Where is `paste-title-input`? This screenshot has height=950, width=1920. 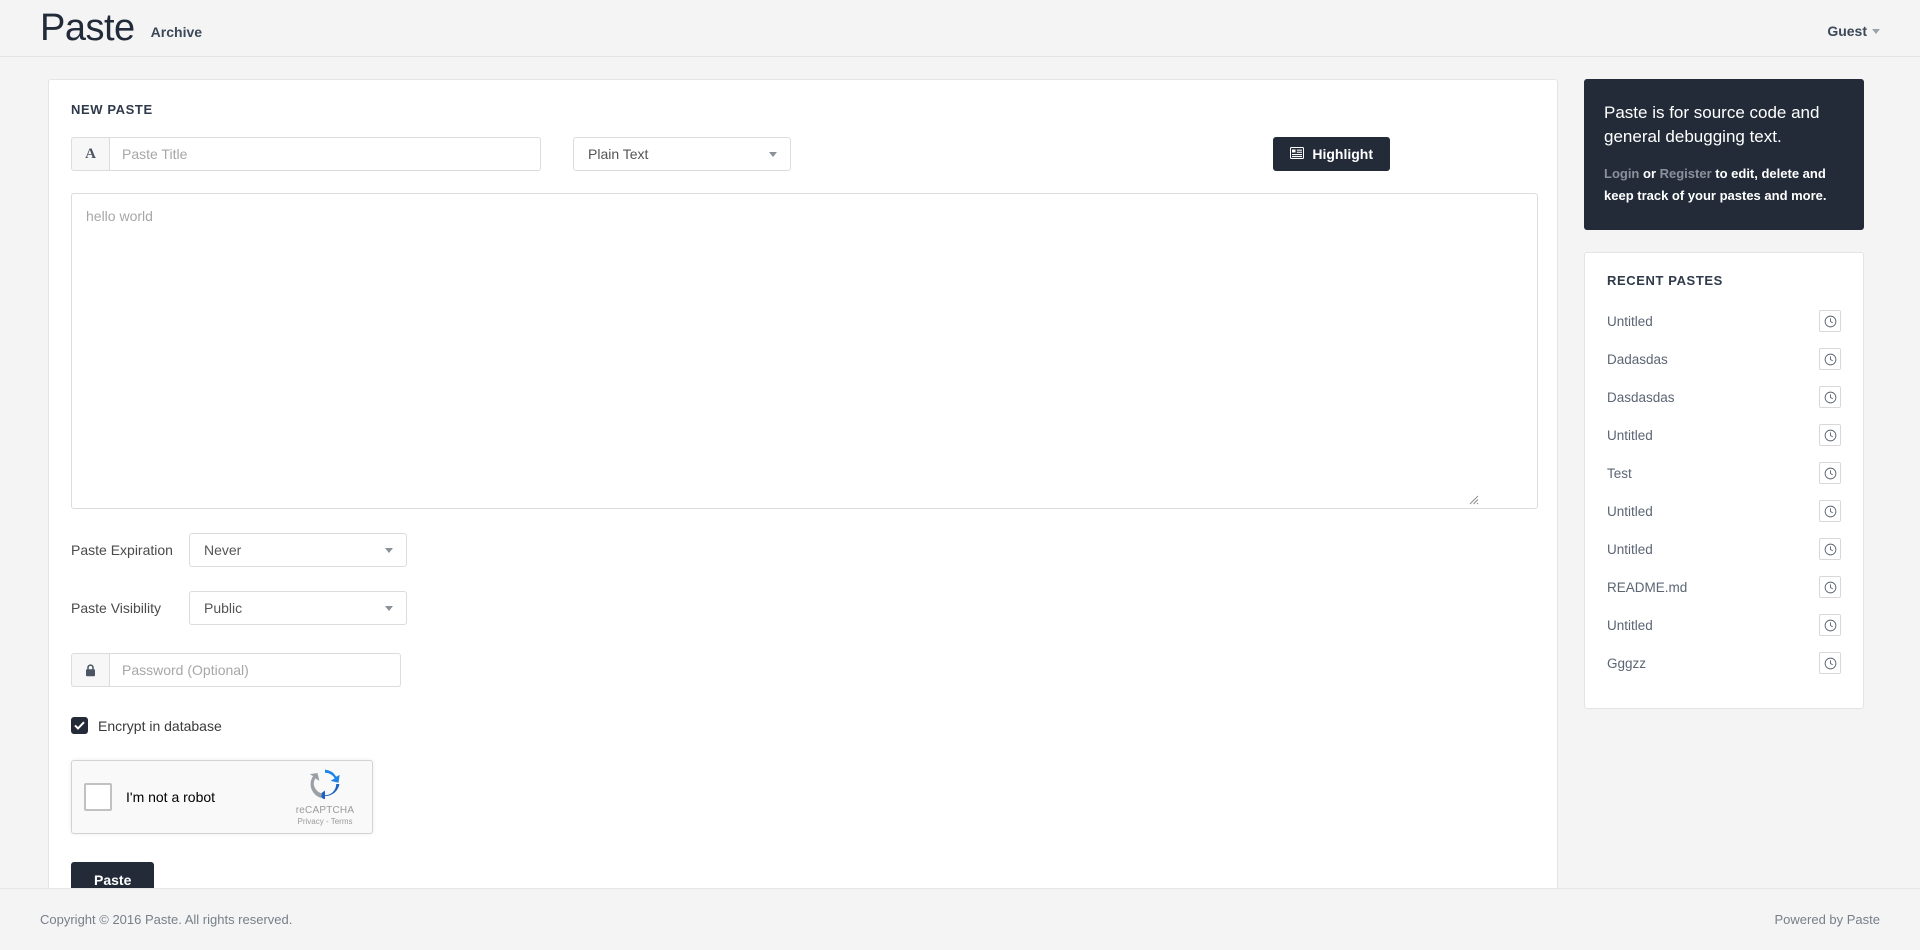 paste-title-input is located at coordinates (325, 154).